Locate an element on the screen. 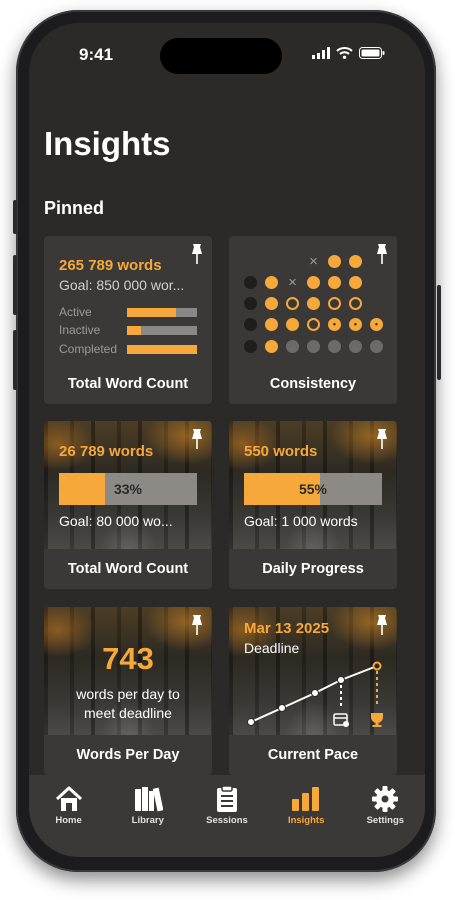 This screenshot has height=900, width=455. stat-row-inactive: Inactive is located at coordinates (129, 330).